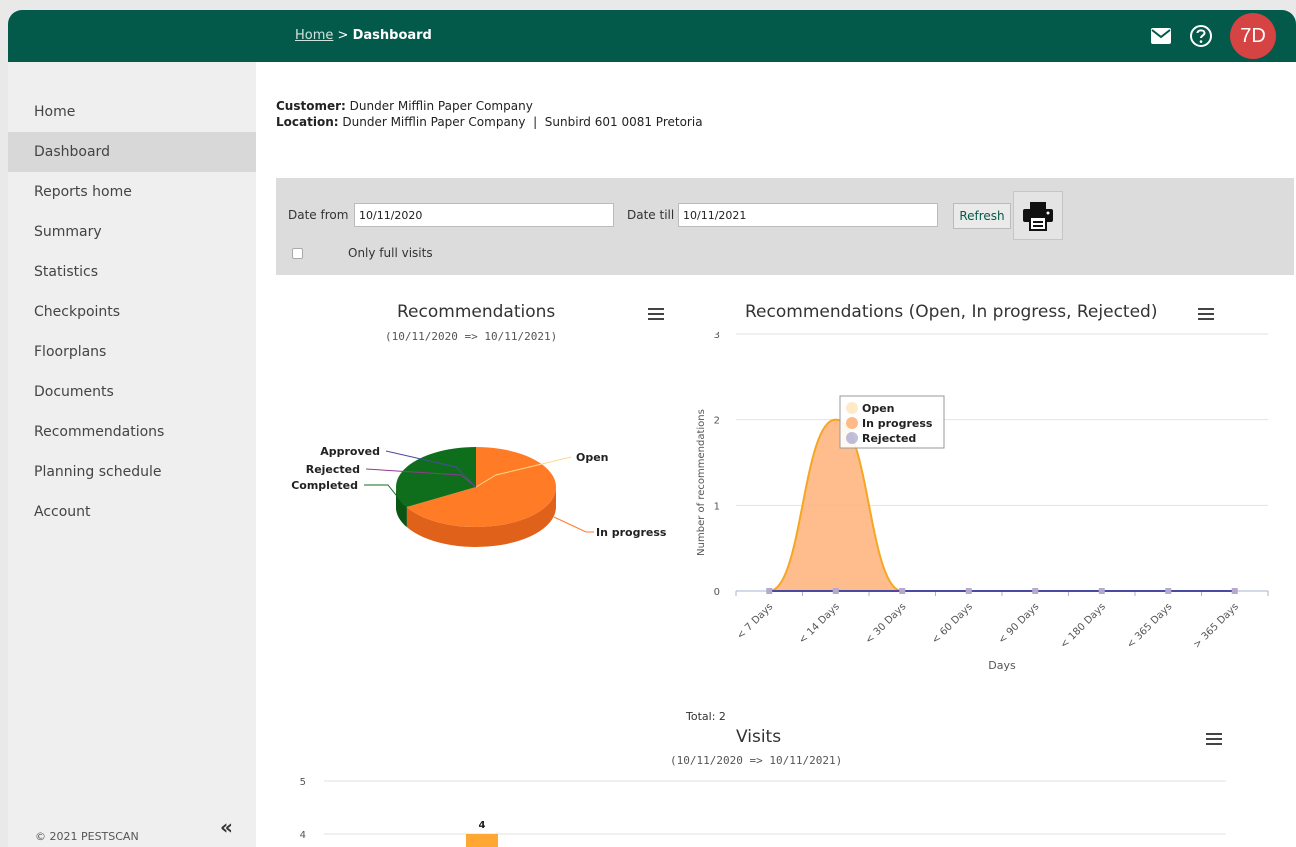 This screenshot has height=847, width=1296. I want to click on pie-label-in-progress: In progress, so click(631, 532).